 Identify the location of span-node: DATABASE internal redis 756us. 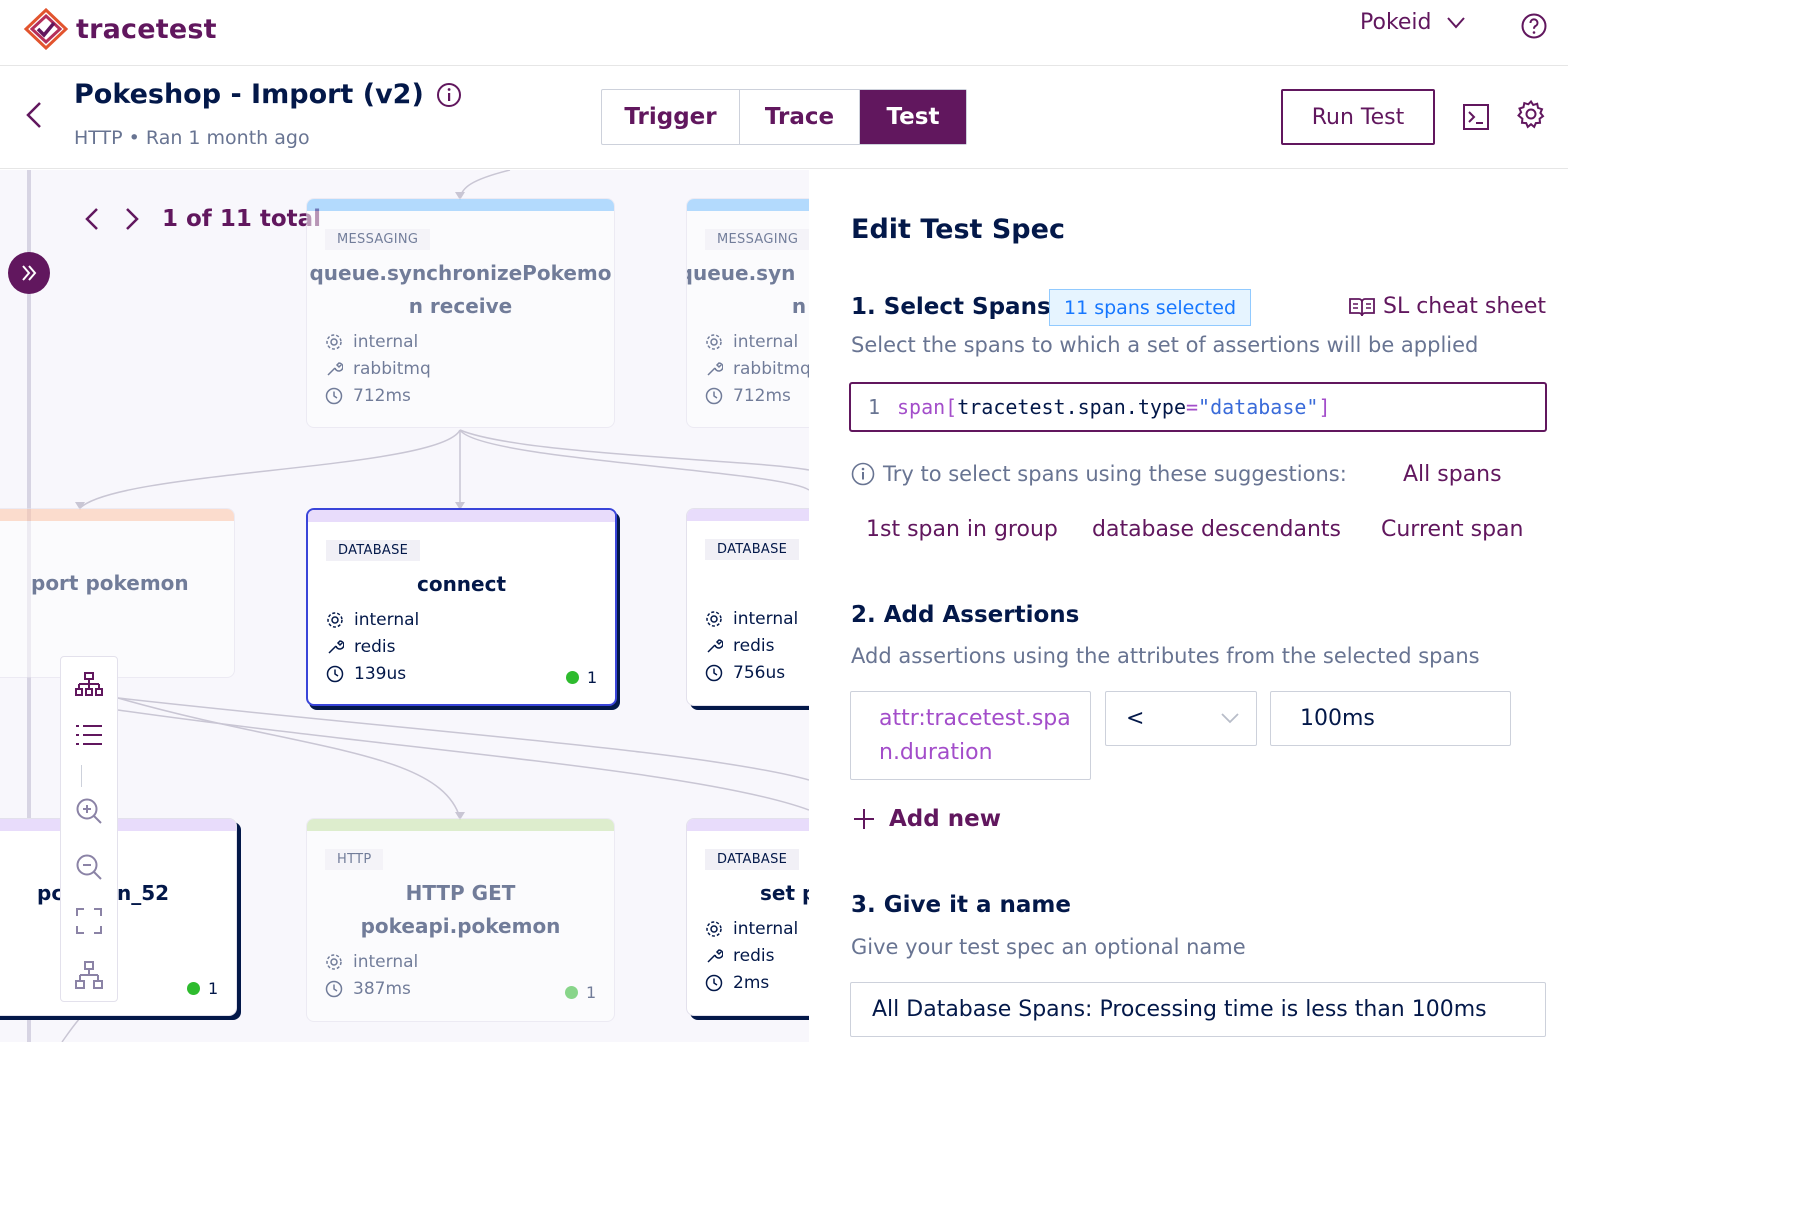
(747, 607).